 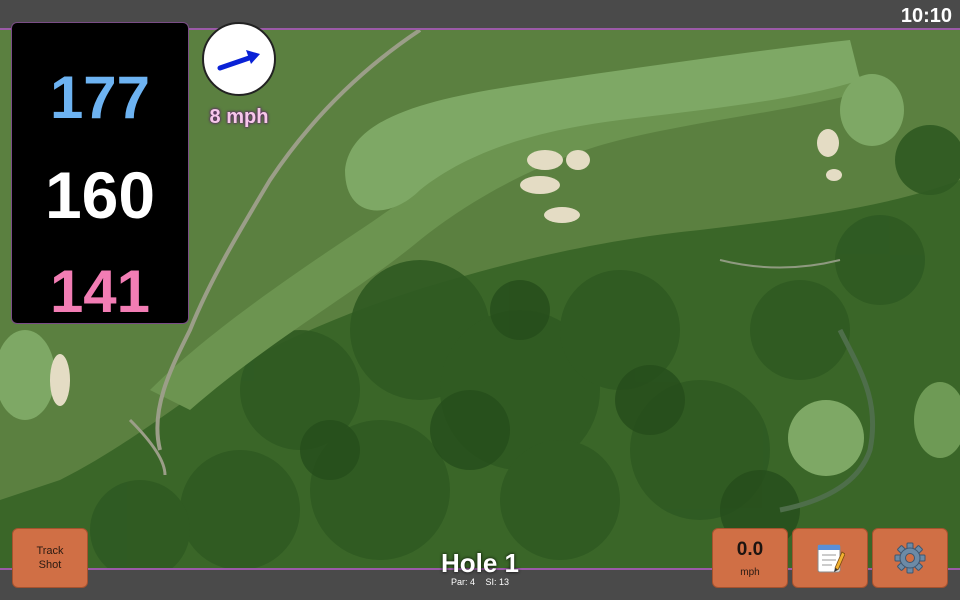 I want to click on hole-par: Par: 4, so click(x=462, y=582).